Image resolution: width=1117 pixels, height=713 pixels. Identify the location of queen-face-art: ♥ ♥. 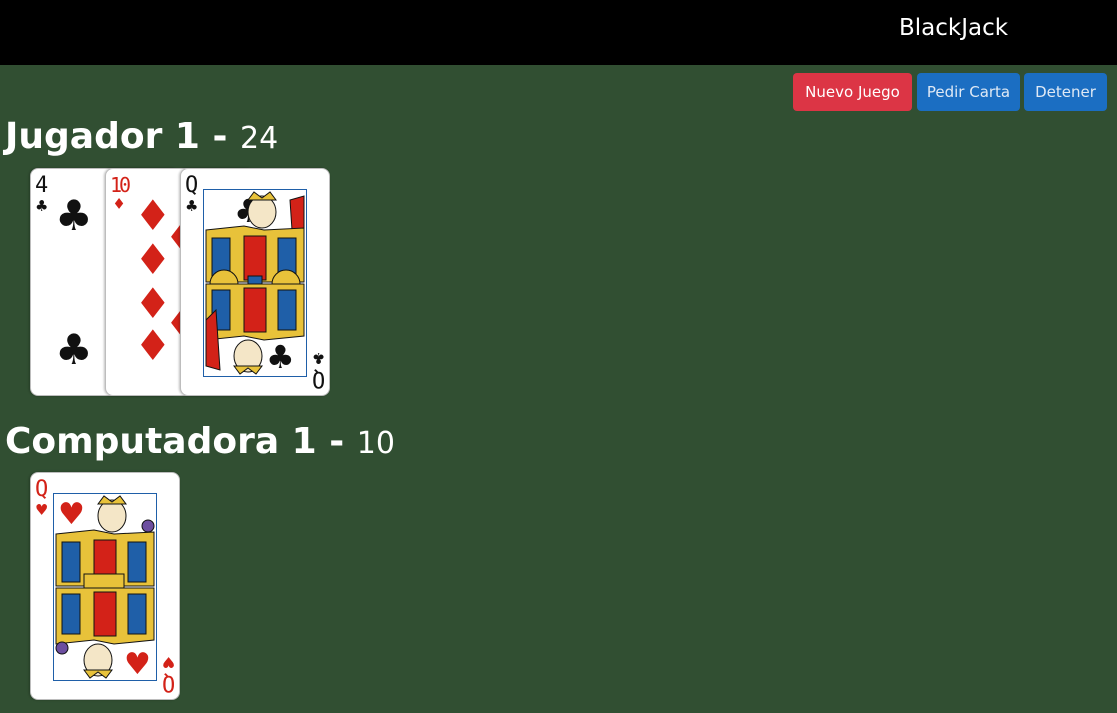
(105, 587).